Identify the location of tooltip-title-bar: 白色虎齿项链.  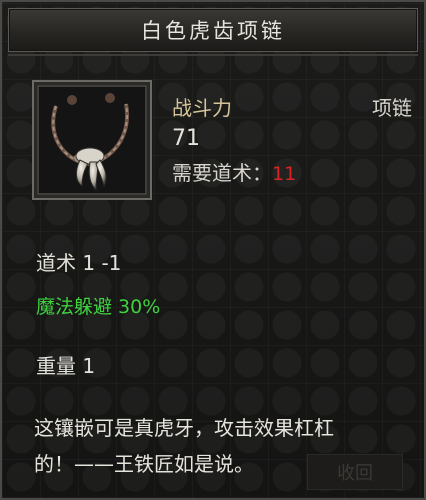
(213, 30).